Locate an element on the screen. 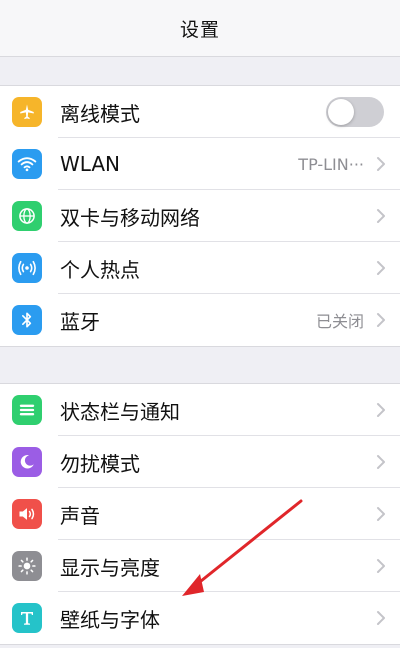  row-status-bar-notifications: 状态栏与通知 is located at coordinates (200, 410).